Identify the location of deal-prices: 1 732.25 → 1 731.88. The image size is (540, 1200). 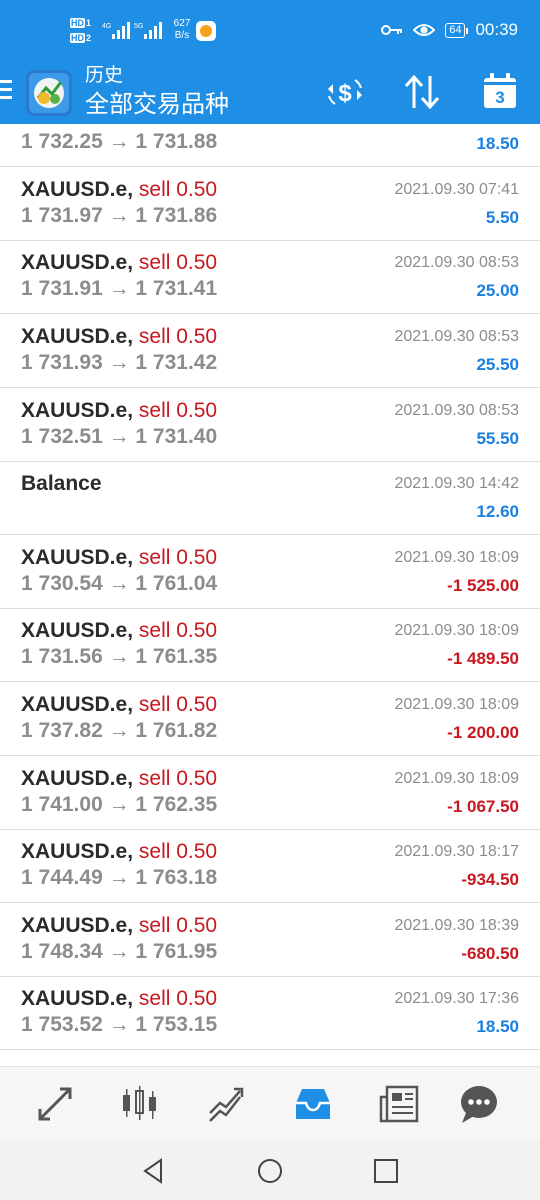
(119, 141).